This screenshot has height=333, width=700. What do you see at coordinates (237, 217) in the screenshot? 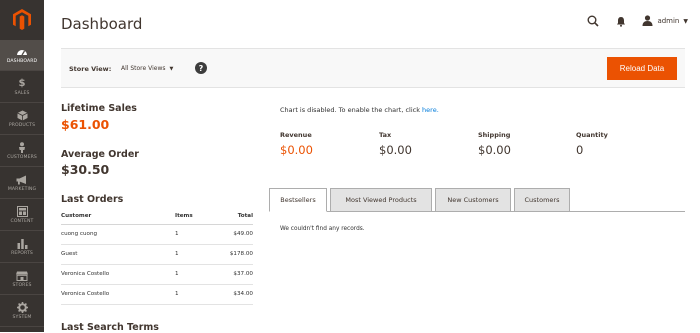
I see `column-header-total: Total` at bounding box center [237, 217].